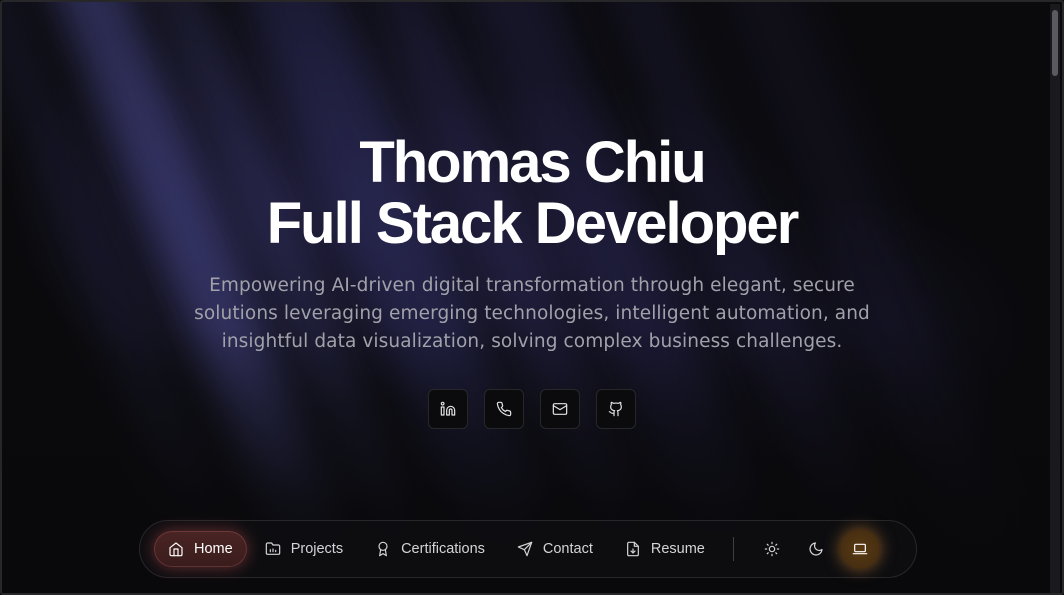 The width and height of the screenshot is (1064, 595). What do you see at coordinates (677, 549) in the screenshot?
I see `nav-item-label: Resume` at bounding box center [677, 549].